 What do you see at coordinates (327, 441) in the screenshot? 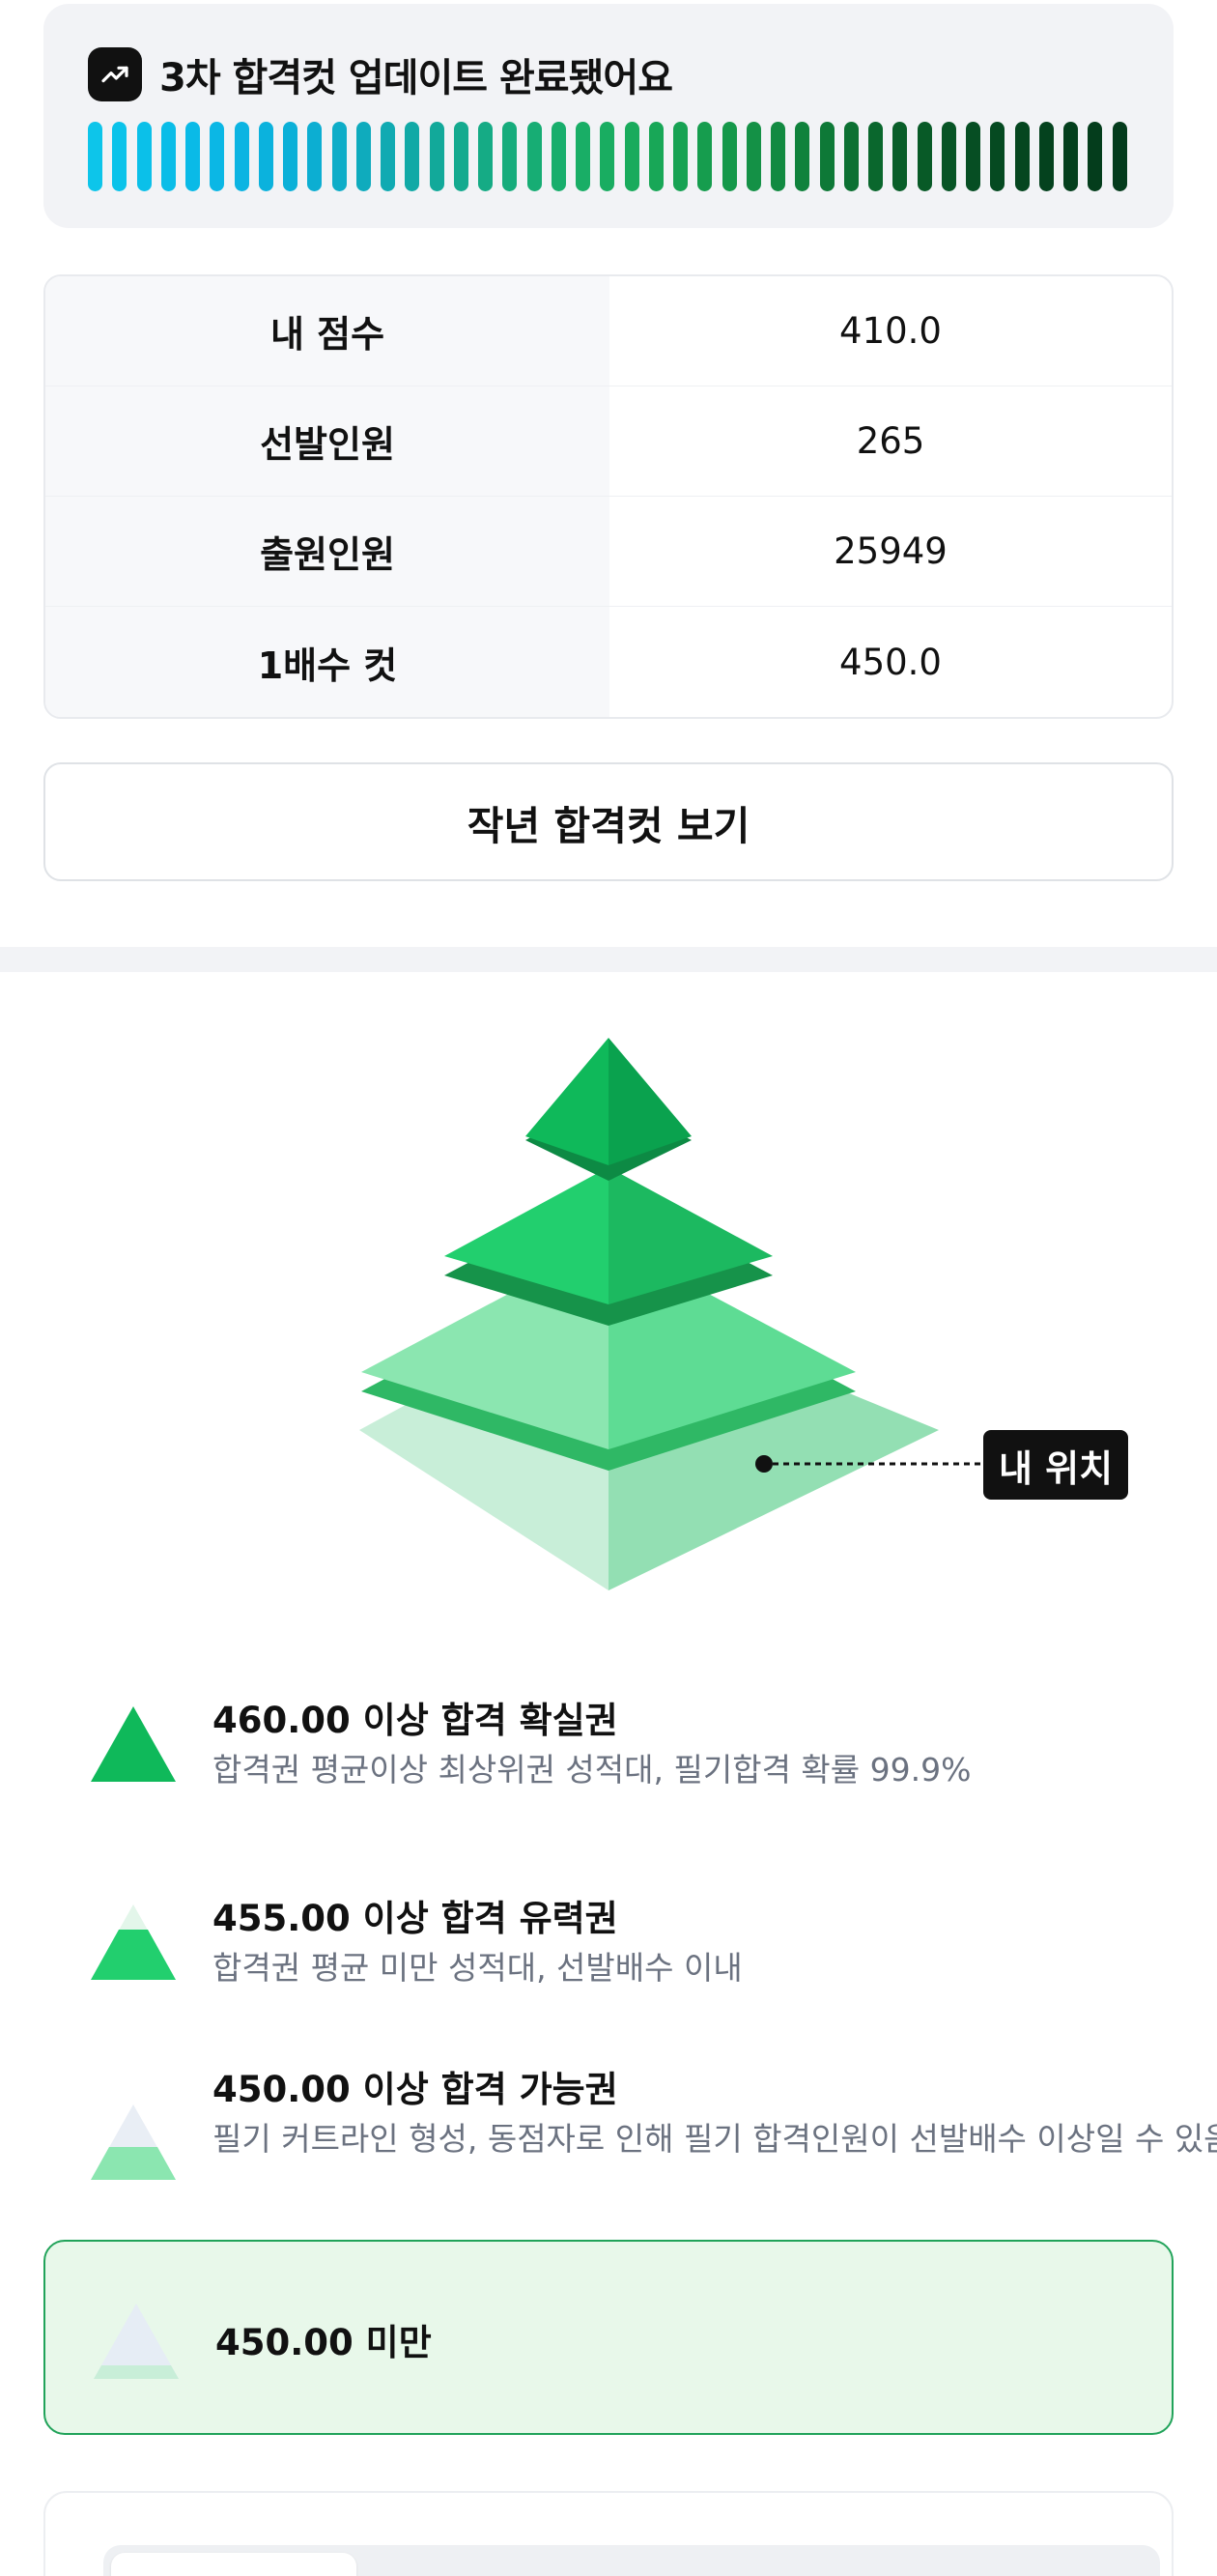
I see `row-label: 선발인원` at bounding box center [327, 441].